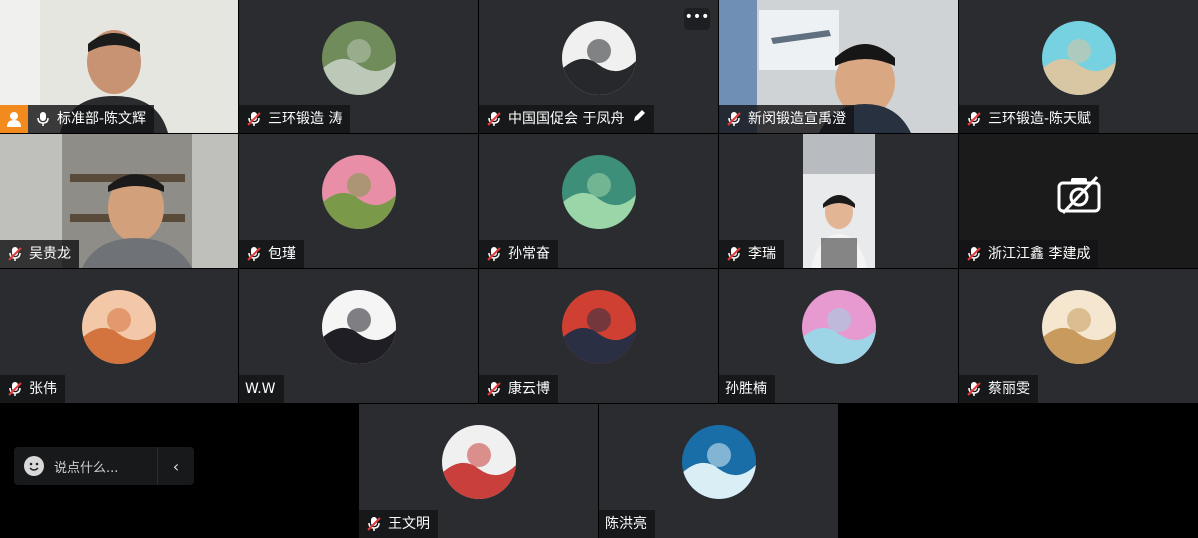 The height and width of the screenshot is (538, 1198). I want to click on more-options-button: •••, so click(697, 19).